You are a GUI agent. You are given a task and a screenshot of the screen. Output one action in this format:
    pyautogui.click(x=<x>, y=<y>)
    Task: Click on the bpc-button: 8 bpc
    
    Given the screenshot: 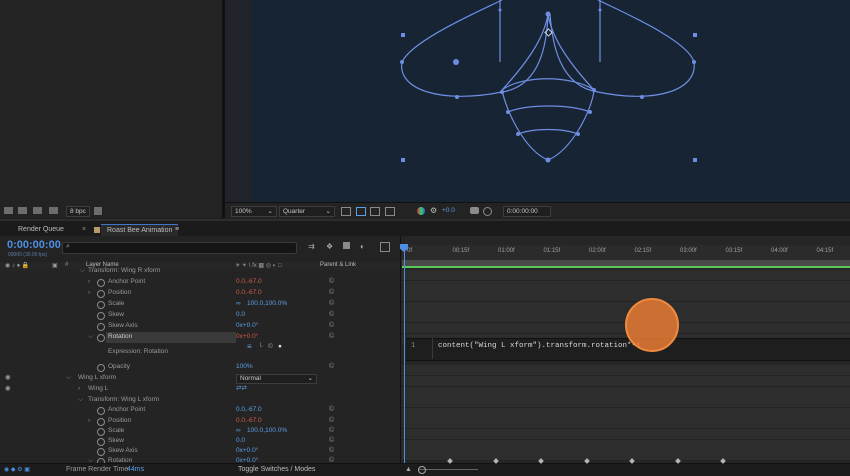 What is the action you would take?
    pyautogui.click(x=78, y=211)
    